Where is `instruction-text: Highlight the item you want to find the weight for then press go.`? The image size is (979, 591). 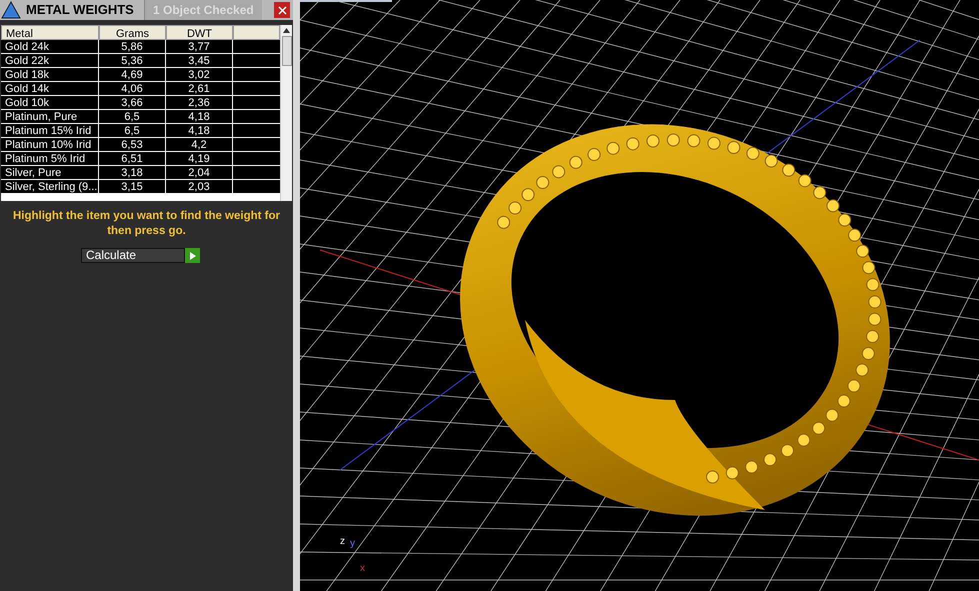
instruction-text: Highlight the item you want to find the weight for then press go. is located at coordinates (147, 224).